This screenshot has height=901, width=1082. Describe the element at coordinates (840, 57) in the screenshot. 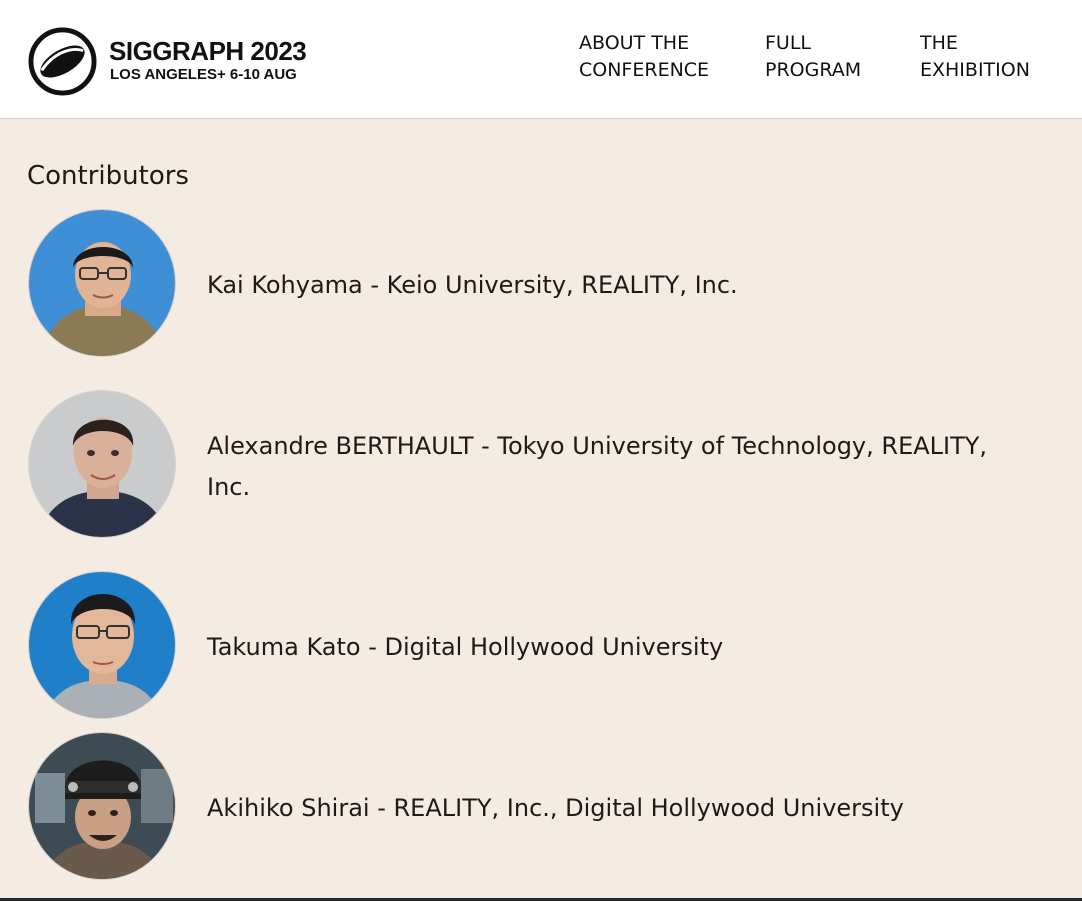

I see `nav-full-program: FULL PROGRAM` at that location.